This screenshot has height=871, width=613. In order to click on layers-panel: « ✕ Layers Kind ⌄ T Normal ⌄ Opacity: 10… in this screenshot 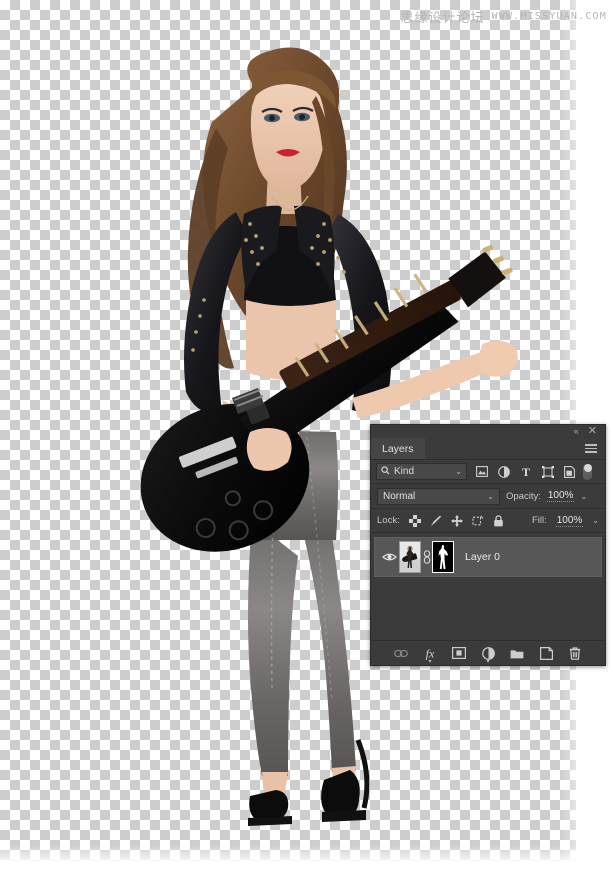, I will do `click(488, 545)`.